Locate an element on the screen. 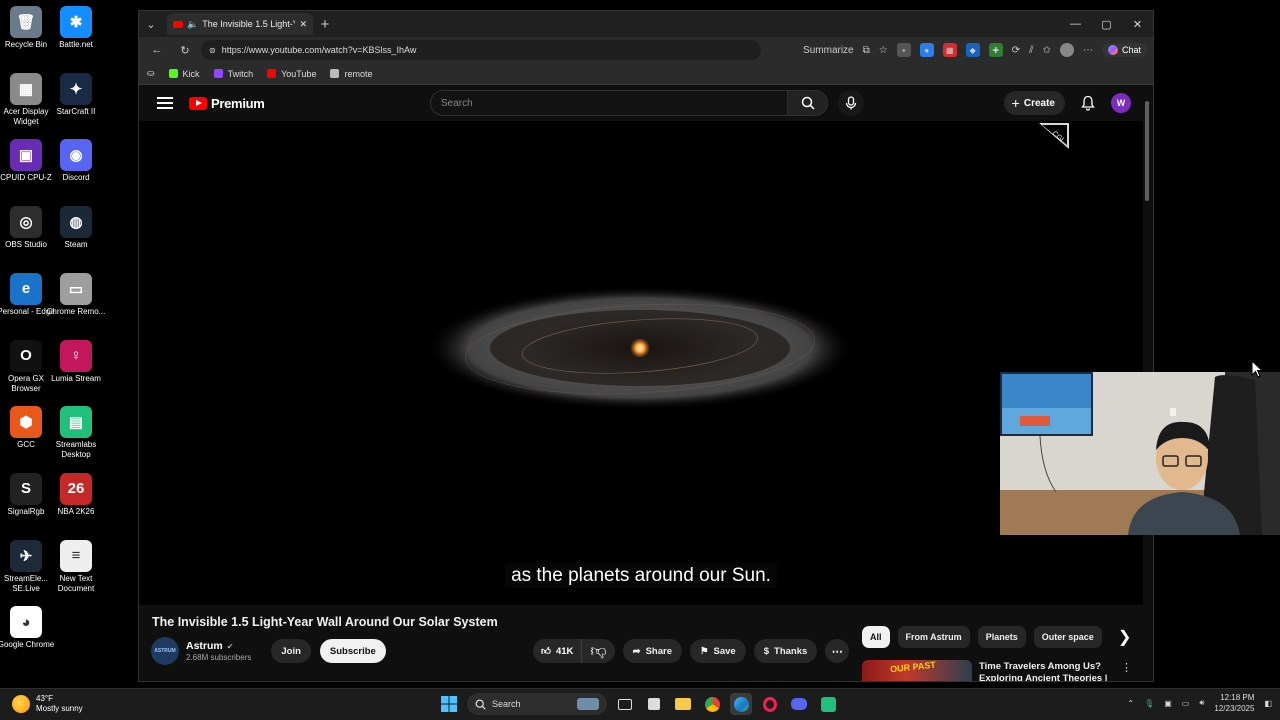 This screenshot has height=720, width=1280. like-button: 👍︎ 41K is located at coordinates (558, 651).